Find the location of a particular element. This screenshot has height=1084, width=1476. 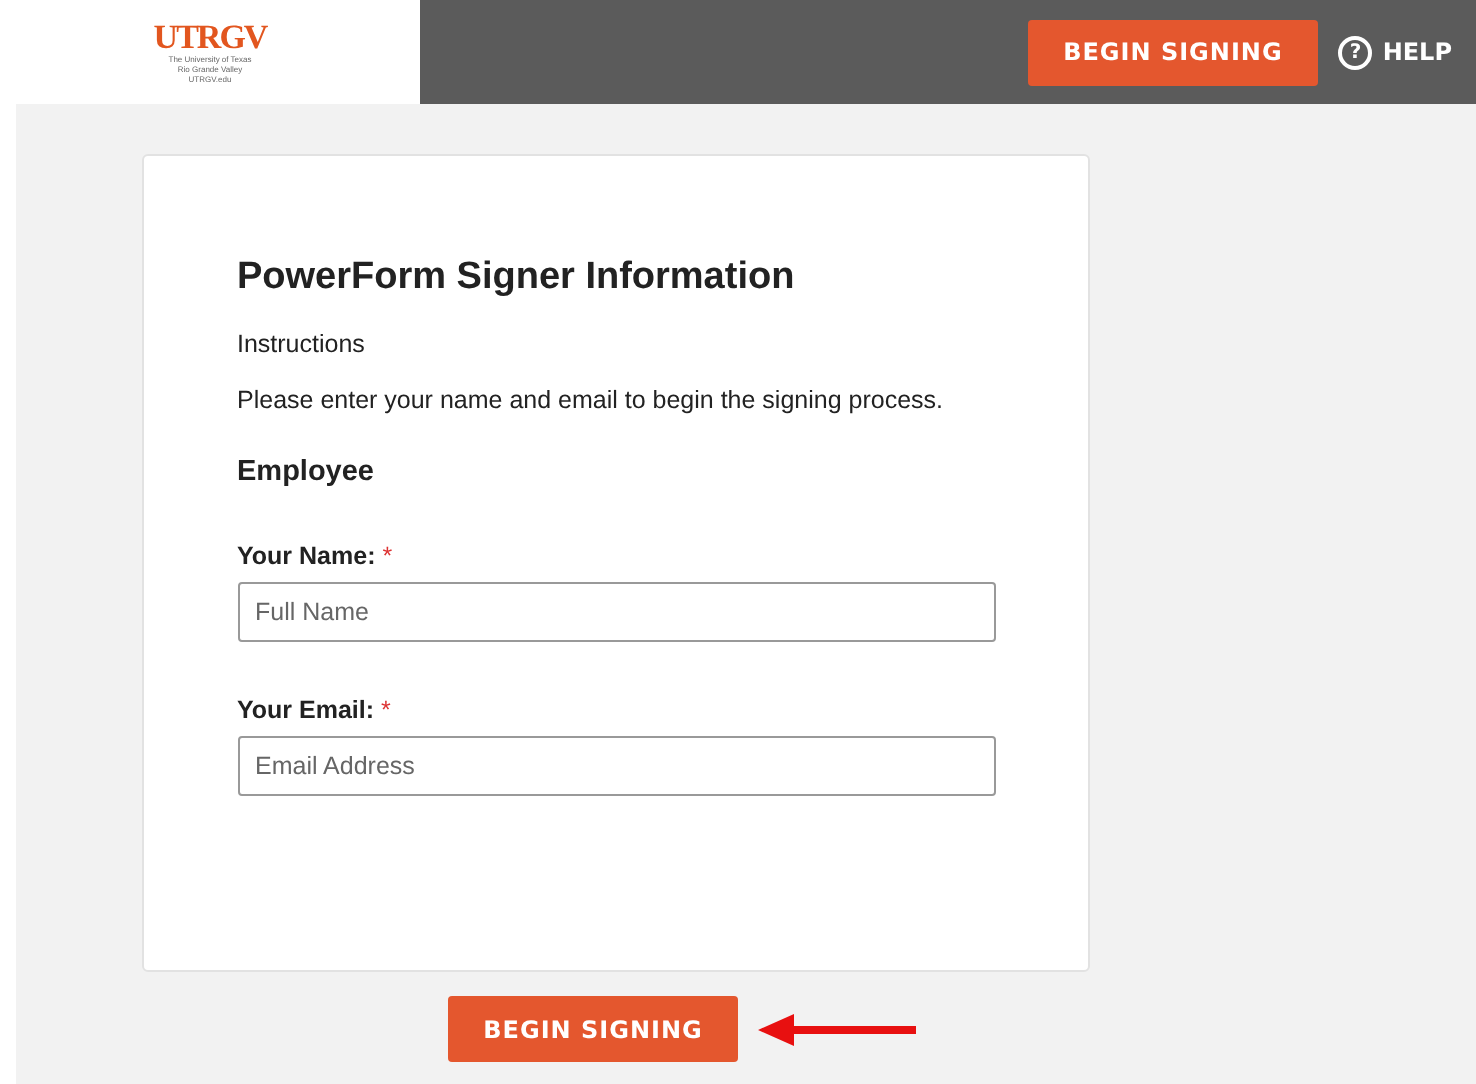

input-field: Email Address is located at coordinates (616, 766).